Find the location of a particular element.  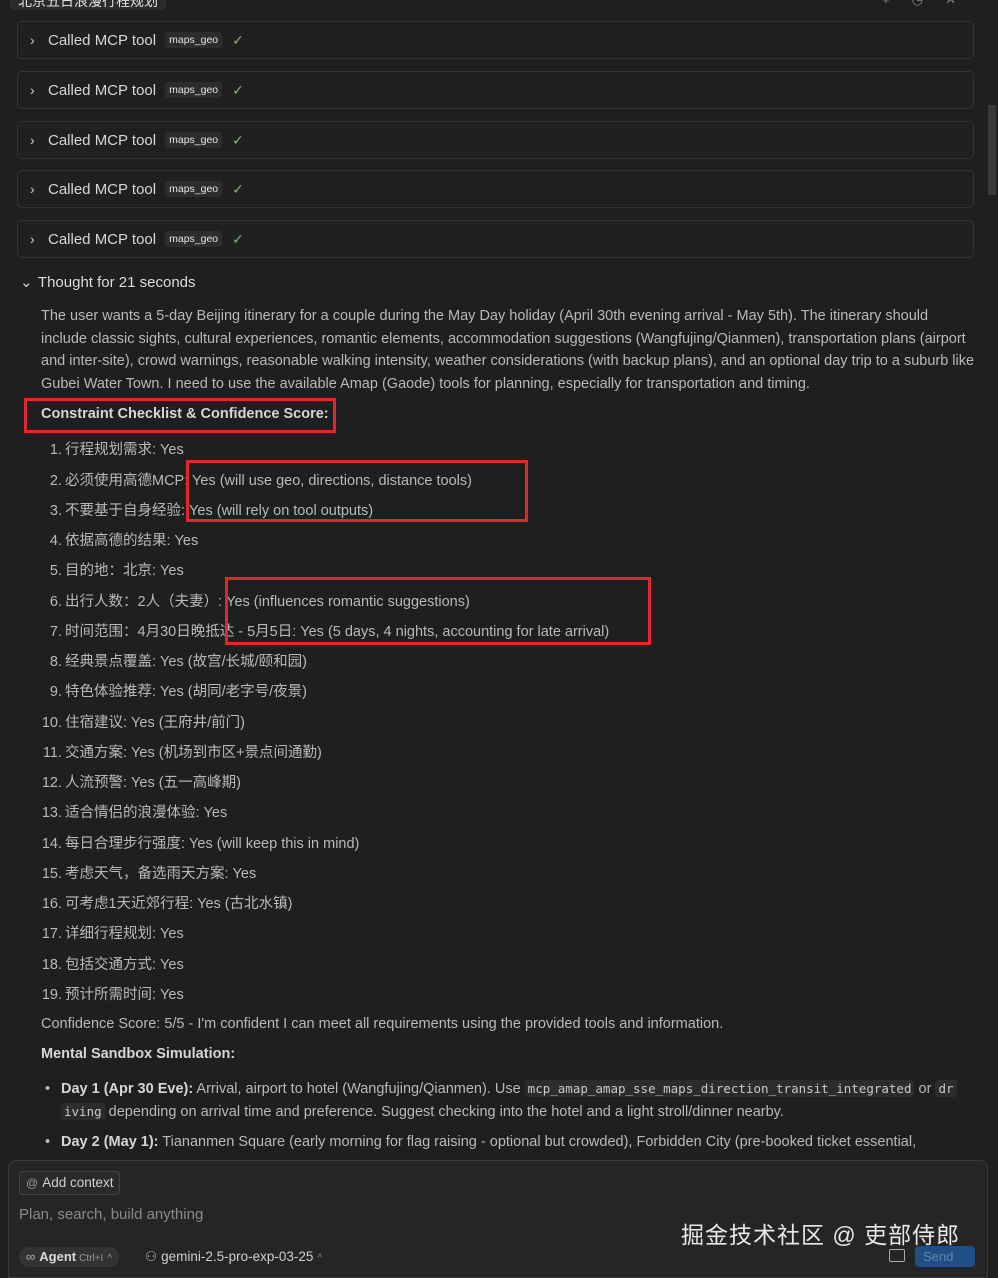

list-item: 16. 可考虑1天近郊行程: Yes (古北水镇) is located at coordinates (165, 902).